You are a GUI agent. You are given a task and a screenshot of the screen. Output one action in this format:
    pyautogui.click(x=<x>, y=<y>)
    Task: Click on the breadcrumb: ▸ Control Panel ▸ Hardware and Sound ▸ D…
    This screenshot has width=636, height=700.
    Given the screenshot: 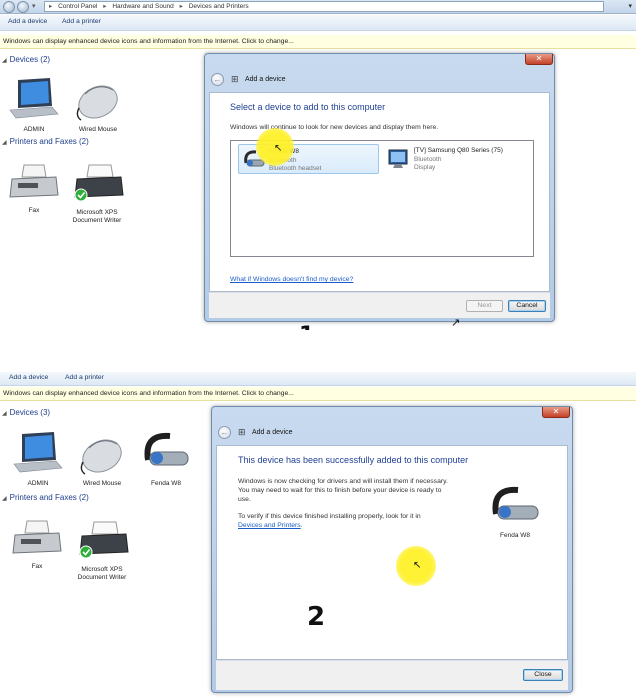 What is the action you would take?
    pyautogui.click(x=324, y=6)
    